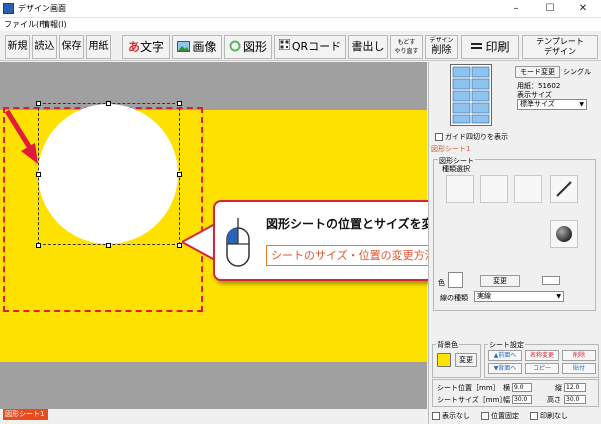  Describe the element at coordinates (38, 245) in the screenshot. I see `resize-handle-bl` at that location.